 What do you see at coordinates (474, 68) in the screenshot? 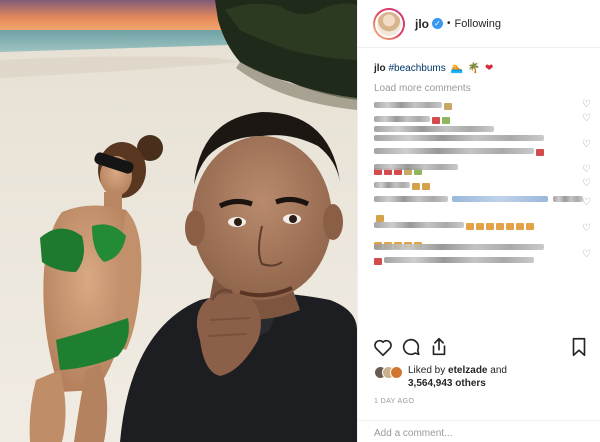
I see `palm-tree-emoji-icon: 🌴` at bounding box center [474, 68].